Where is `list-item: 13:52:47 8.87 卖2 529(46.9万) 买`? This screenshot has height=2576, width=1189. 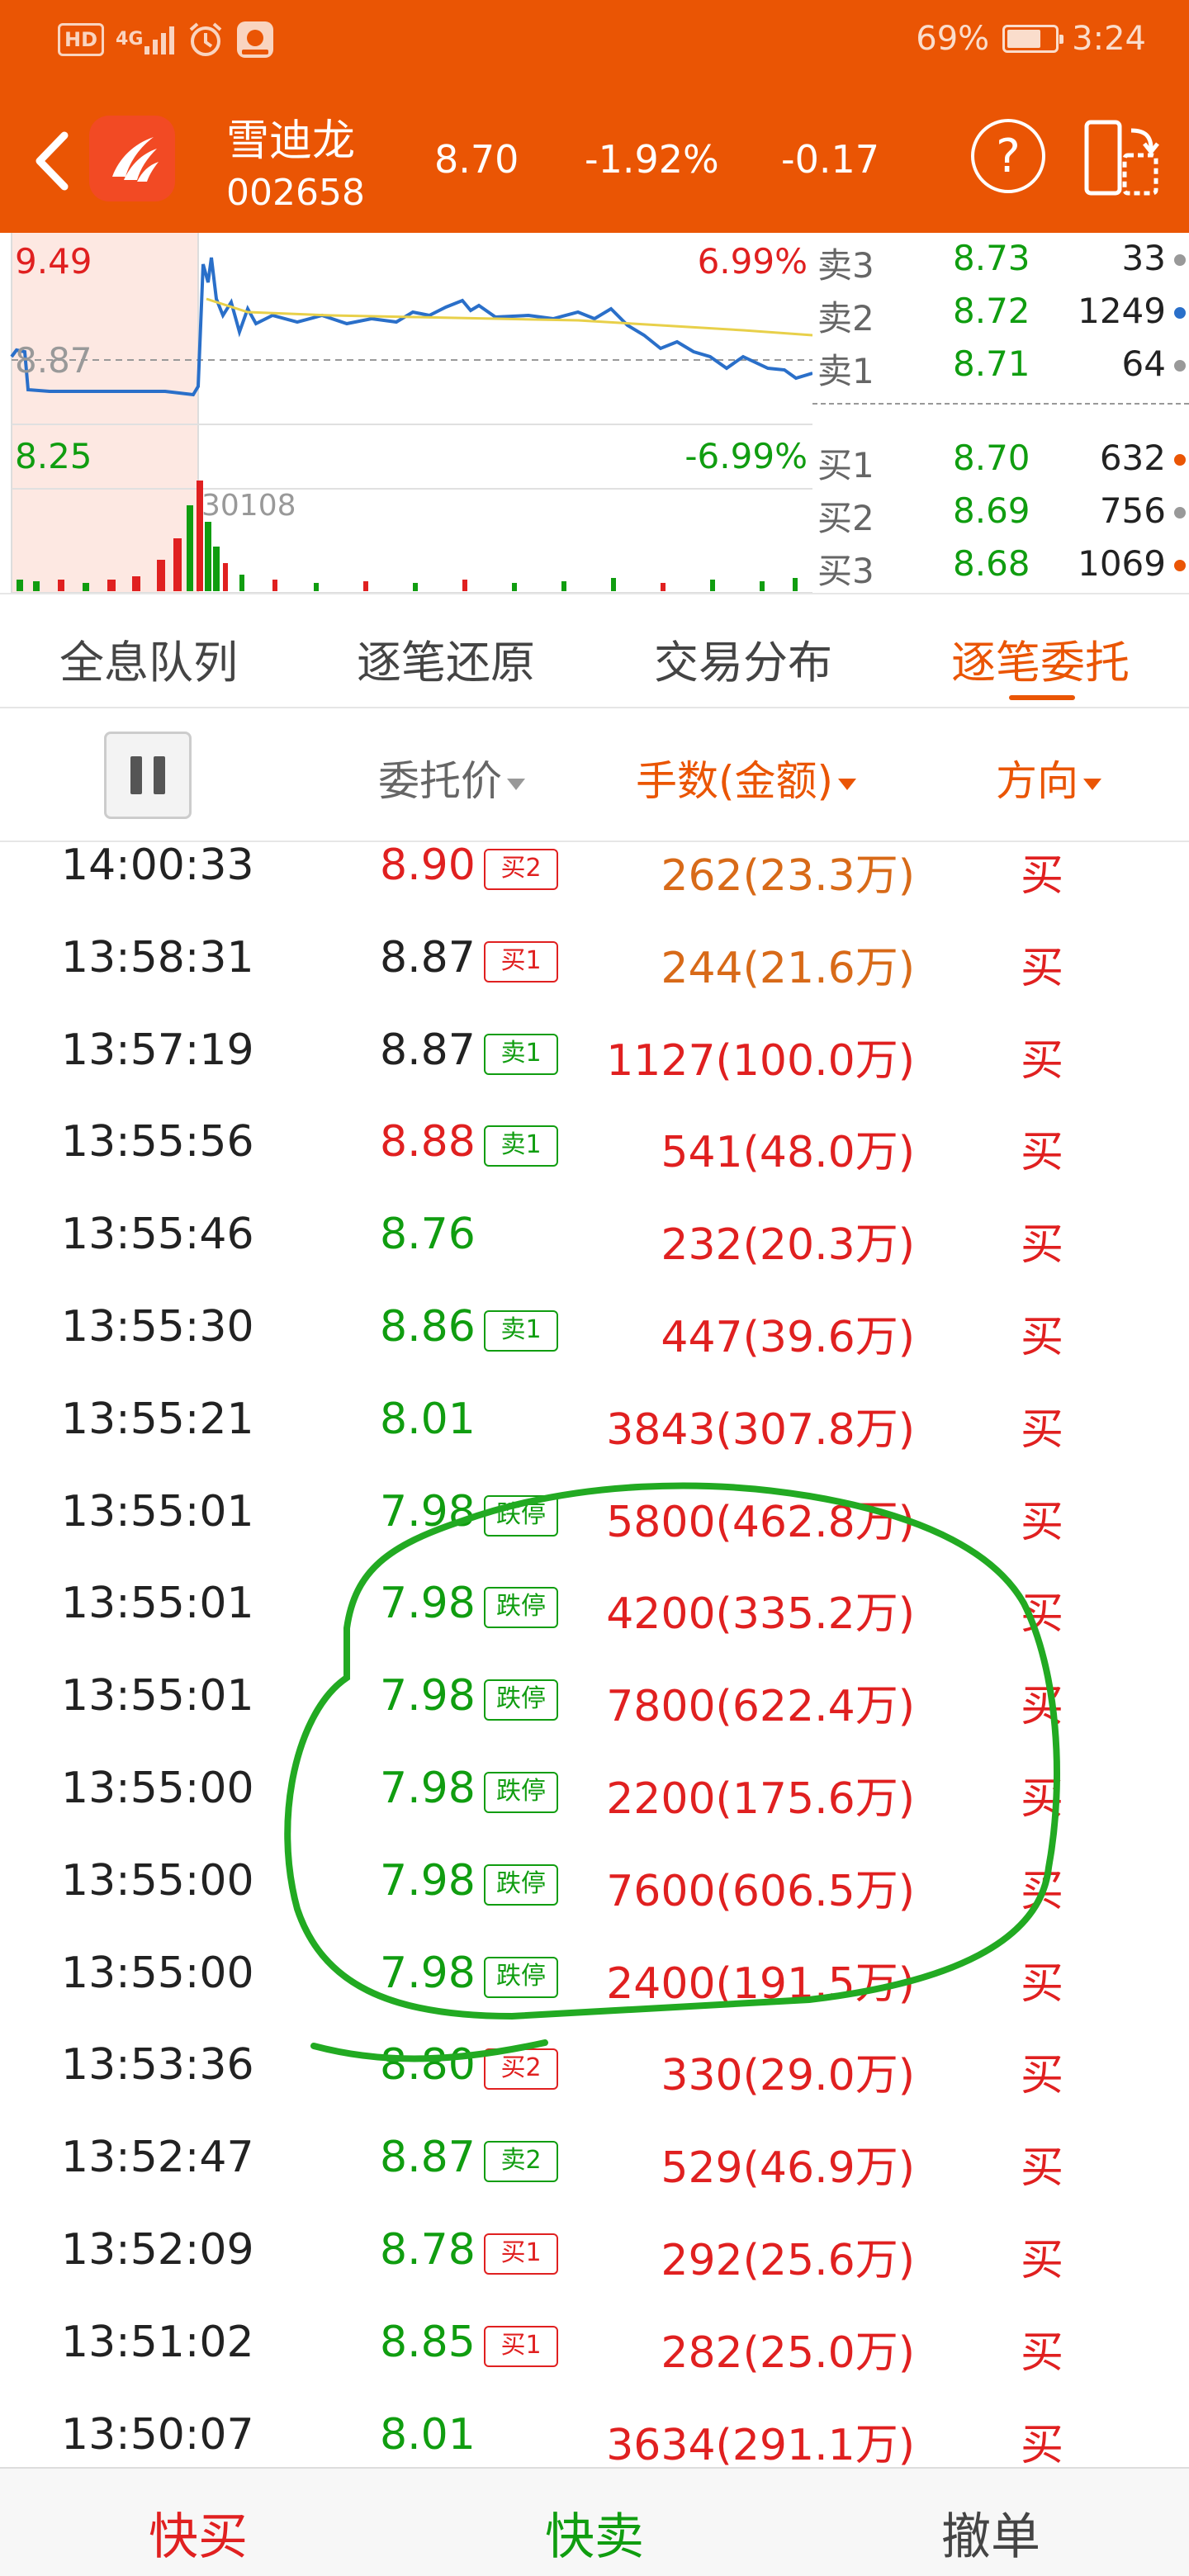 list-item: 13:52:47 8.87 卖2 529(46.9万) 买 is located at coordinates (594, 2154).